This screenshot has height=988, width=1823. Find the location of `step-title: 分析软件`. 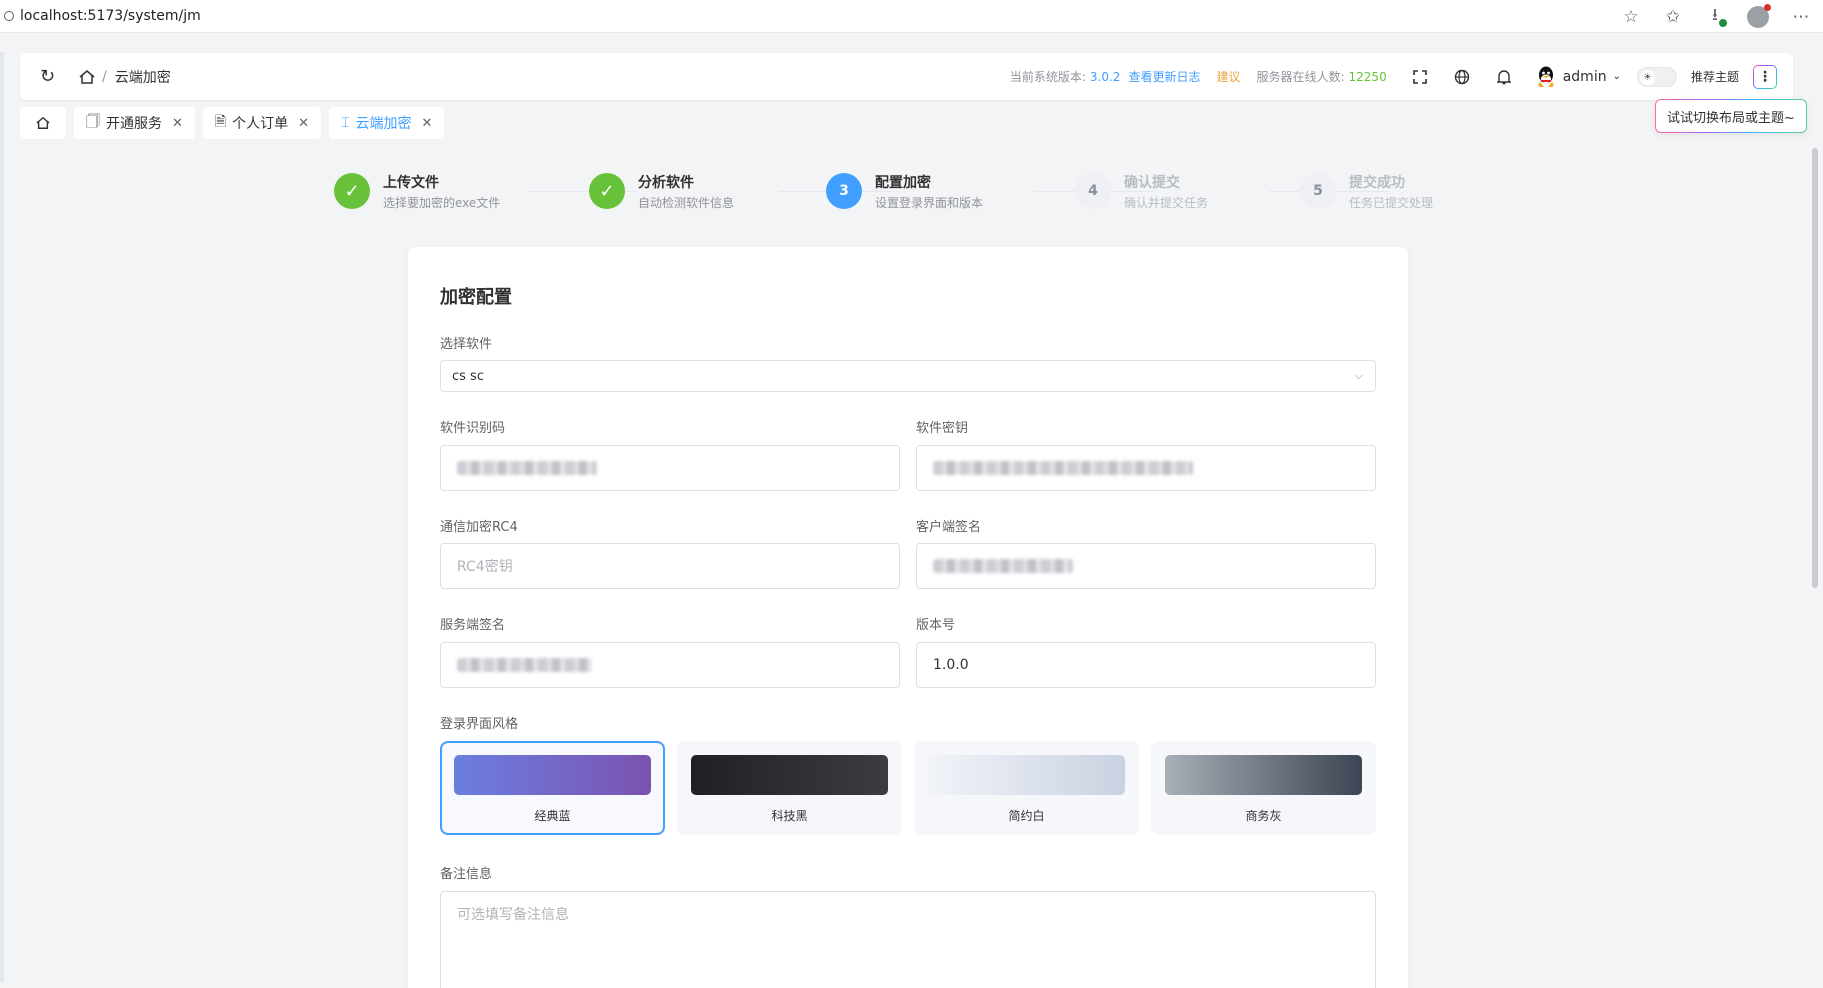

step-title: 分析软件 is located at coordinates (666, 183).